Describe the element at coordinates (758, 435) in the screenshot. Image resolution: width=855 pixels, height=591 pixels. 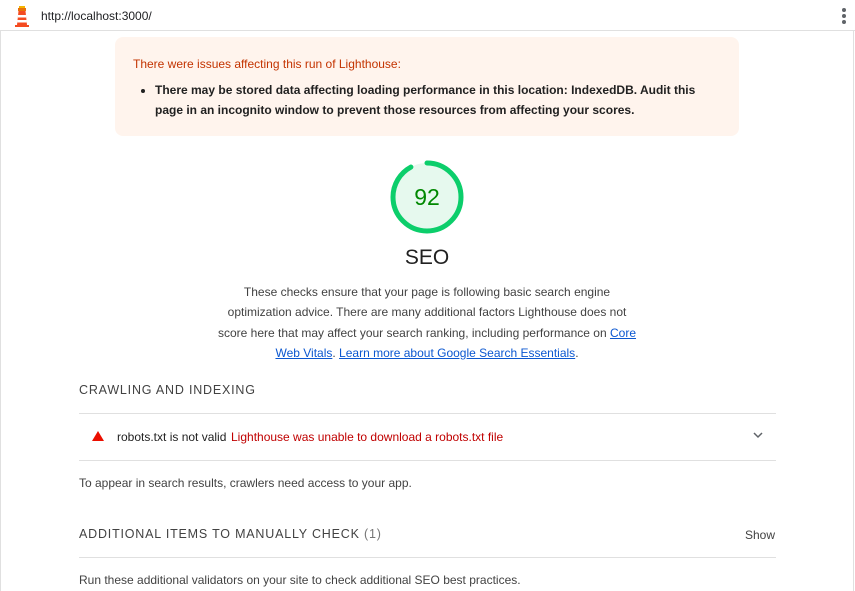
I see `chevron-down-icon` at that location.